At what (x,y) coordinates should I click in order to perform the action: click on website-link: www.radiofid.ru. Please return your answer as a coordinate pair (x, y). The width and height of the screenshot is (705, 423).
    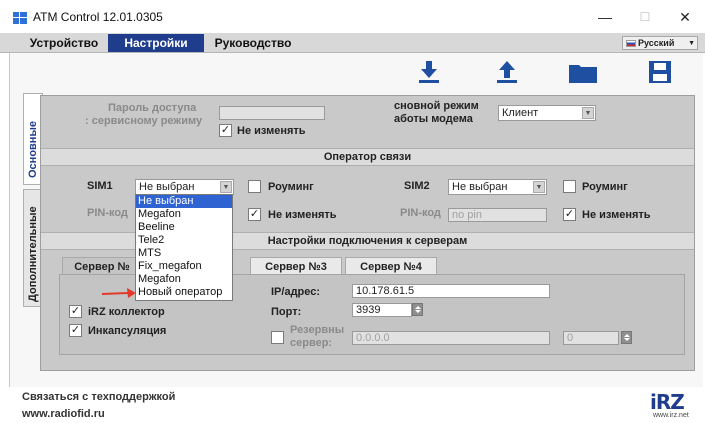
    Looking at the image, I should click on (63, 414).